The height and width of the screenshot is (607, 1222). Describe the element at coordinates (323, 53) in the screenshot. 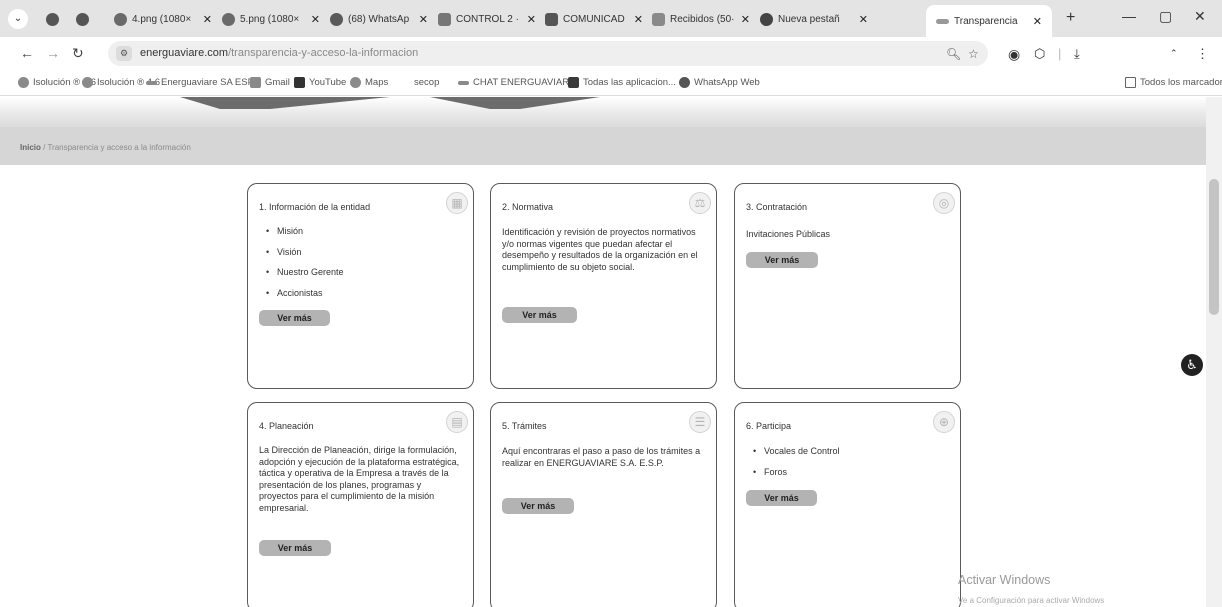

I see `url-path: /transparencia-y-acceso-la-informacion` at that location.